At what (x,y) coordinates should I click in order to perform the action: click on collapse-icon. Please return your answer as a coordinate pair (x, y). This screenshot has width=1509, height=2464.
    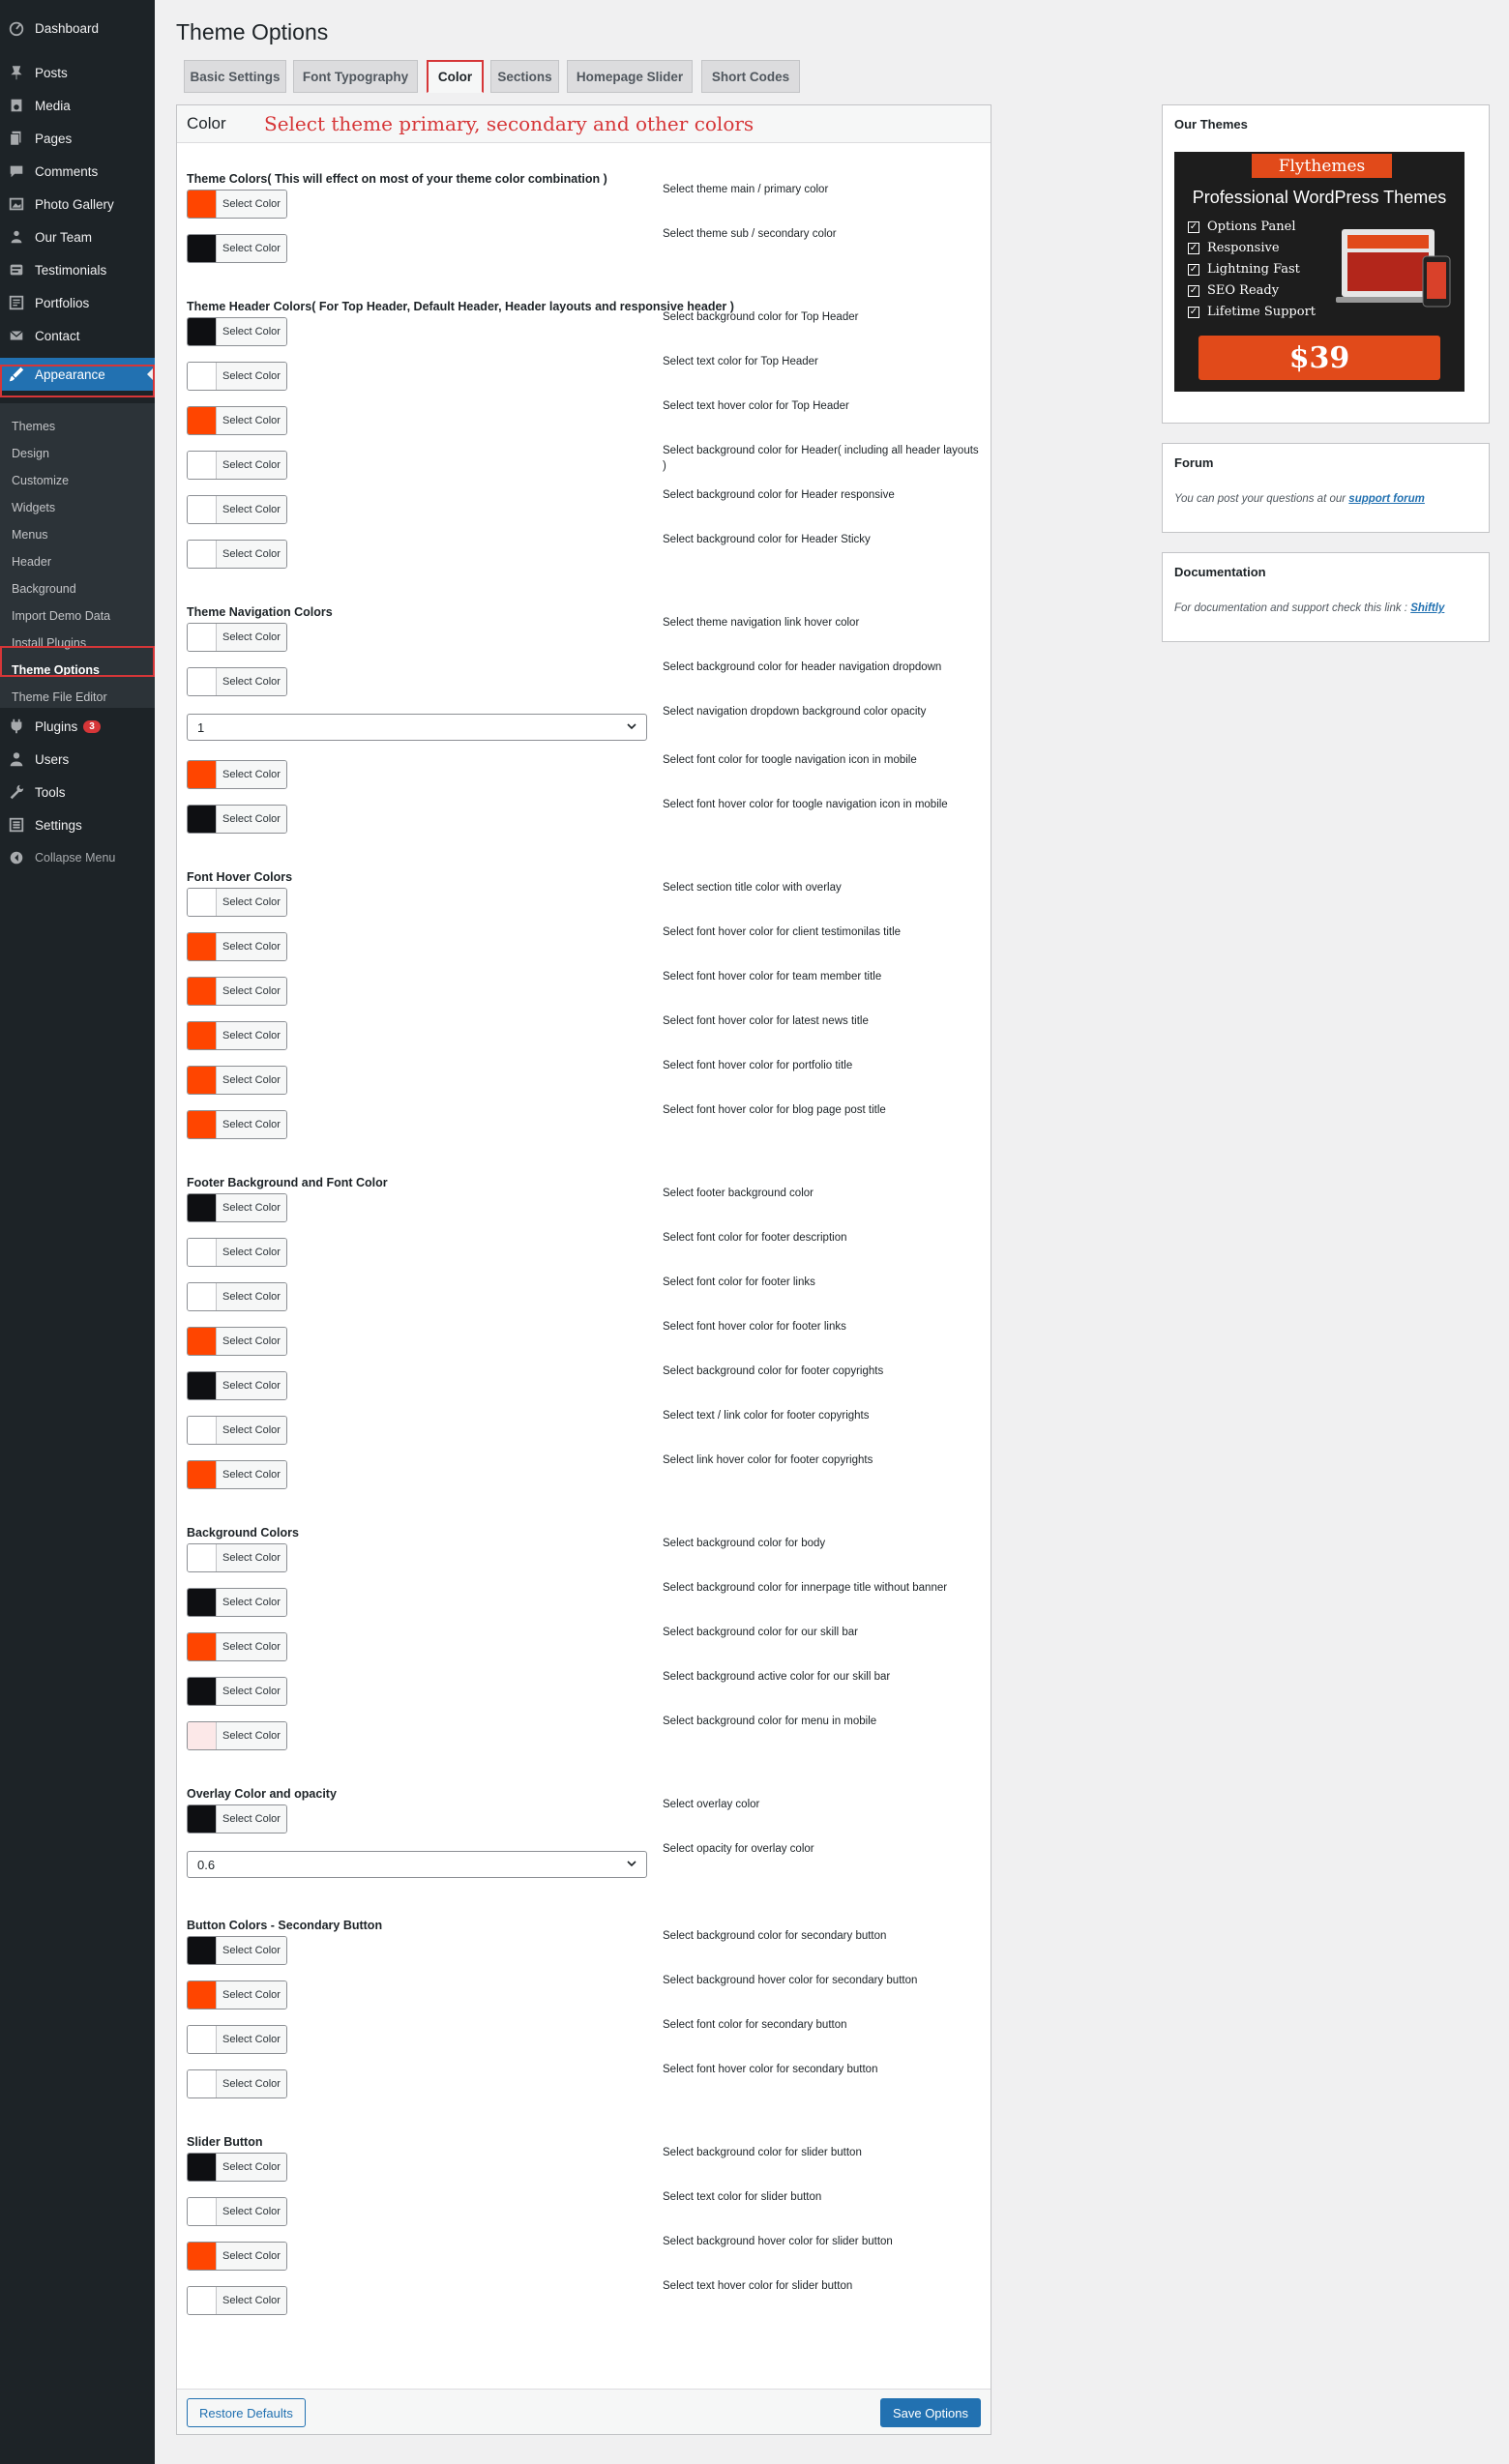
    Looking at the image, I should click on (17, 858).